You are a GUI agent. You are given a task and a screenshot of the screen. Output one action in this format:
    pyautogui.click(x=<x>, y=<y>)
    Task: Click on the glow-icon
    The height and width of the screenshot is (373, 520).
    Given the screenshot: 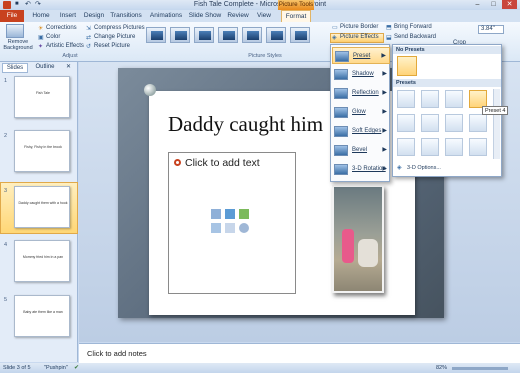 What is the action you would take?
    pyautogui.click(x=341, y=112)
    